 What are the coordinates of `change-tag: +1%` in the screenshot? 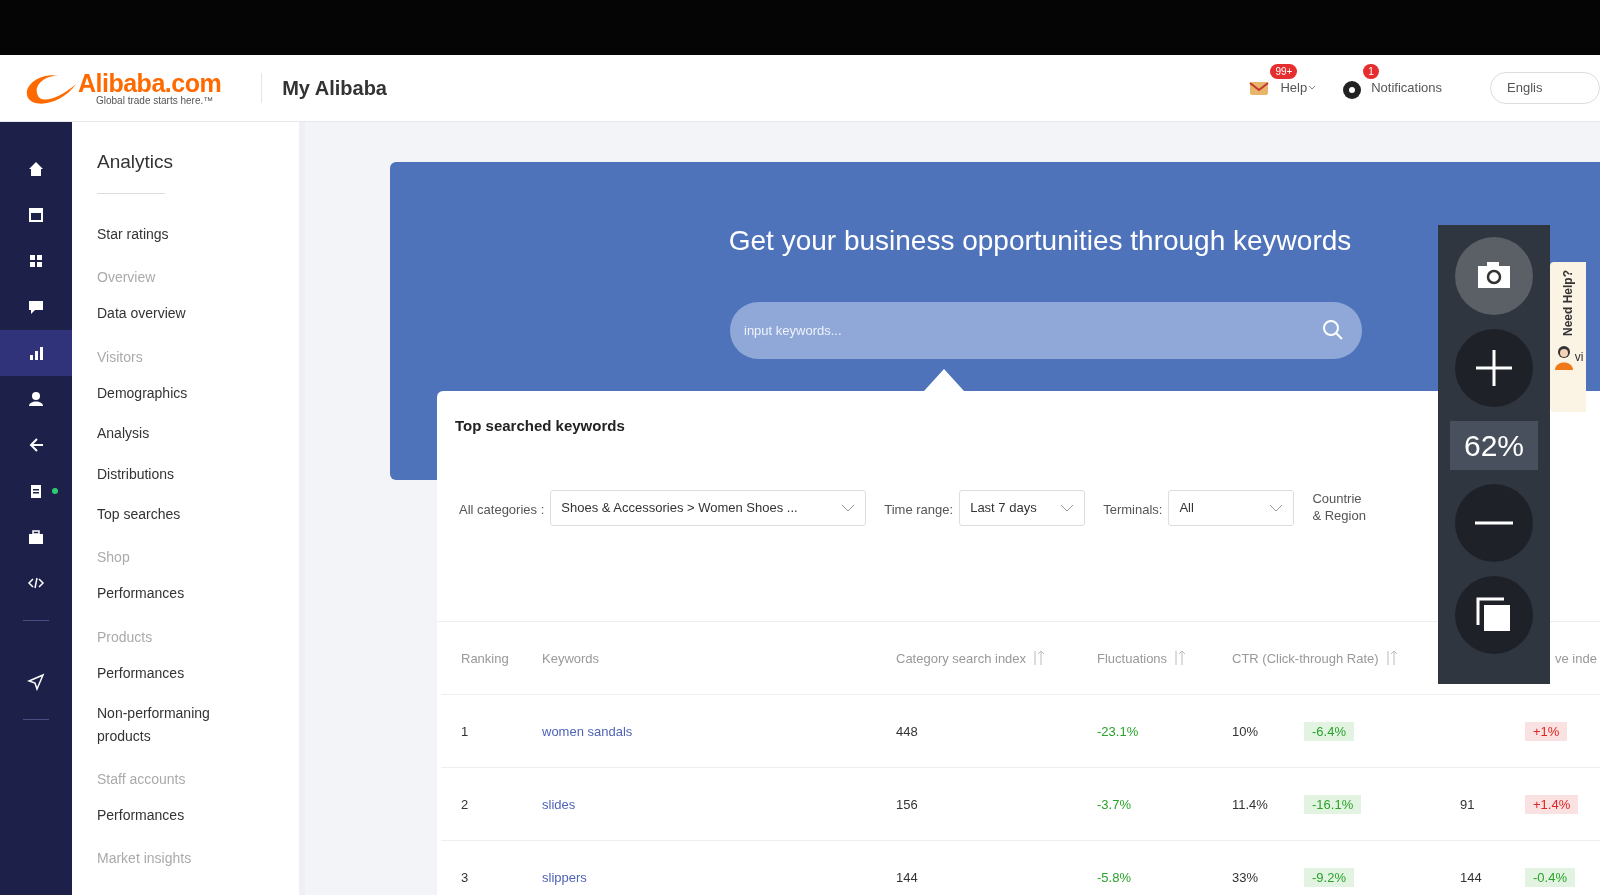 It's located at (1546, 731).